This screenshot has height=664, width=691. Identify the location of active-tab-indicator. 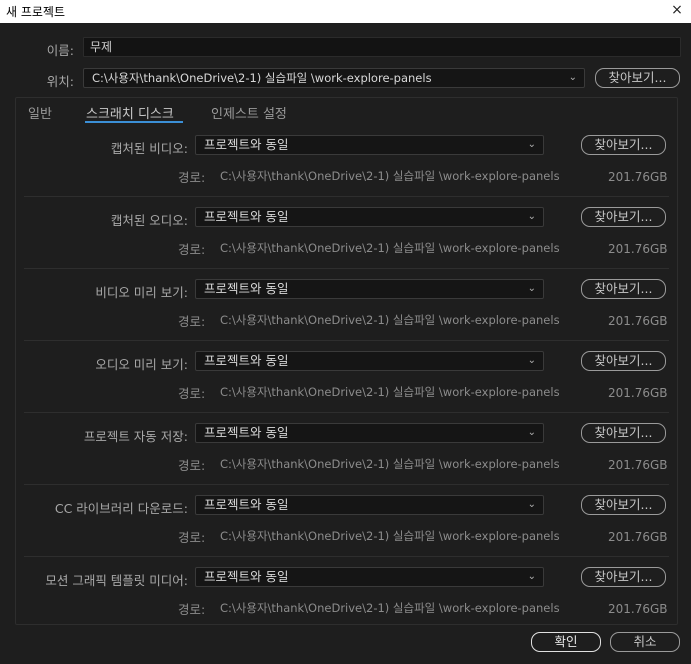
(134, 122).